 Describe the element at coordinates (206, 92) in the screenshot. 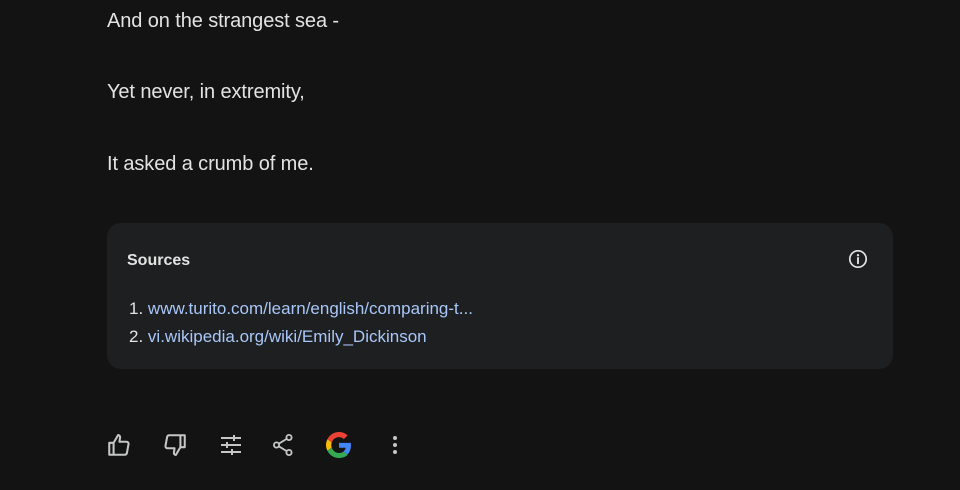

I see `poem-line: Yet never, in extremity,` at that location.